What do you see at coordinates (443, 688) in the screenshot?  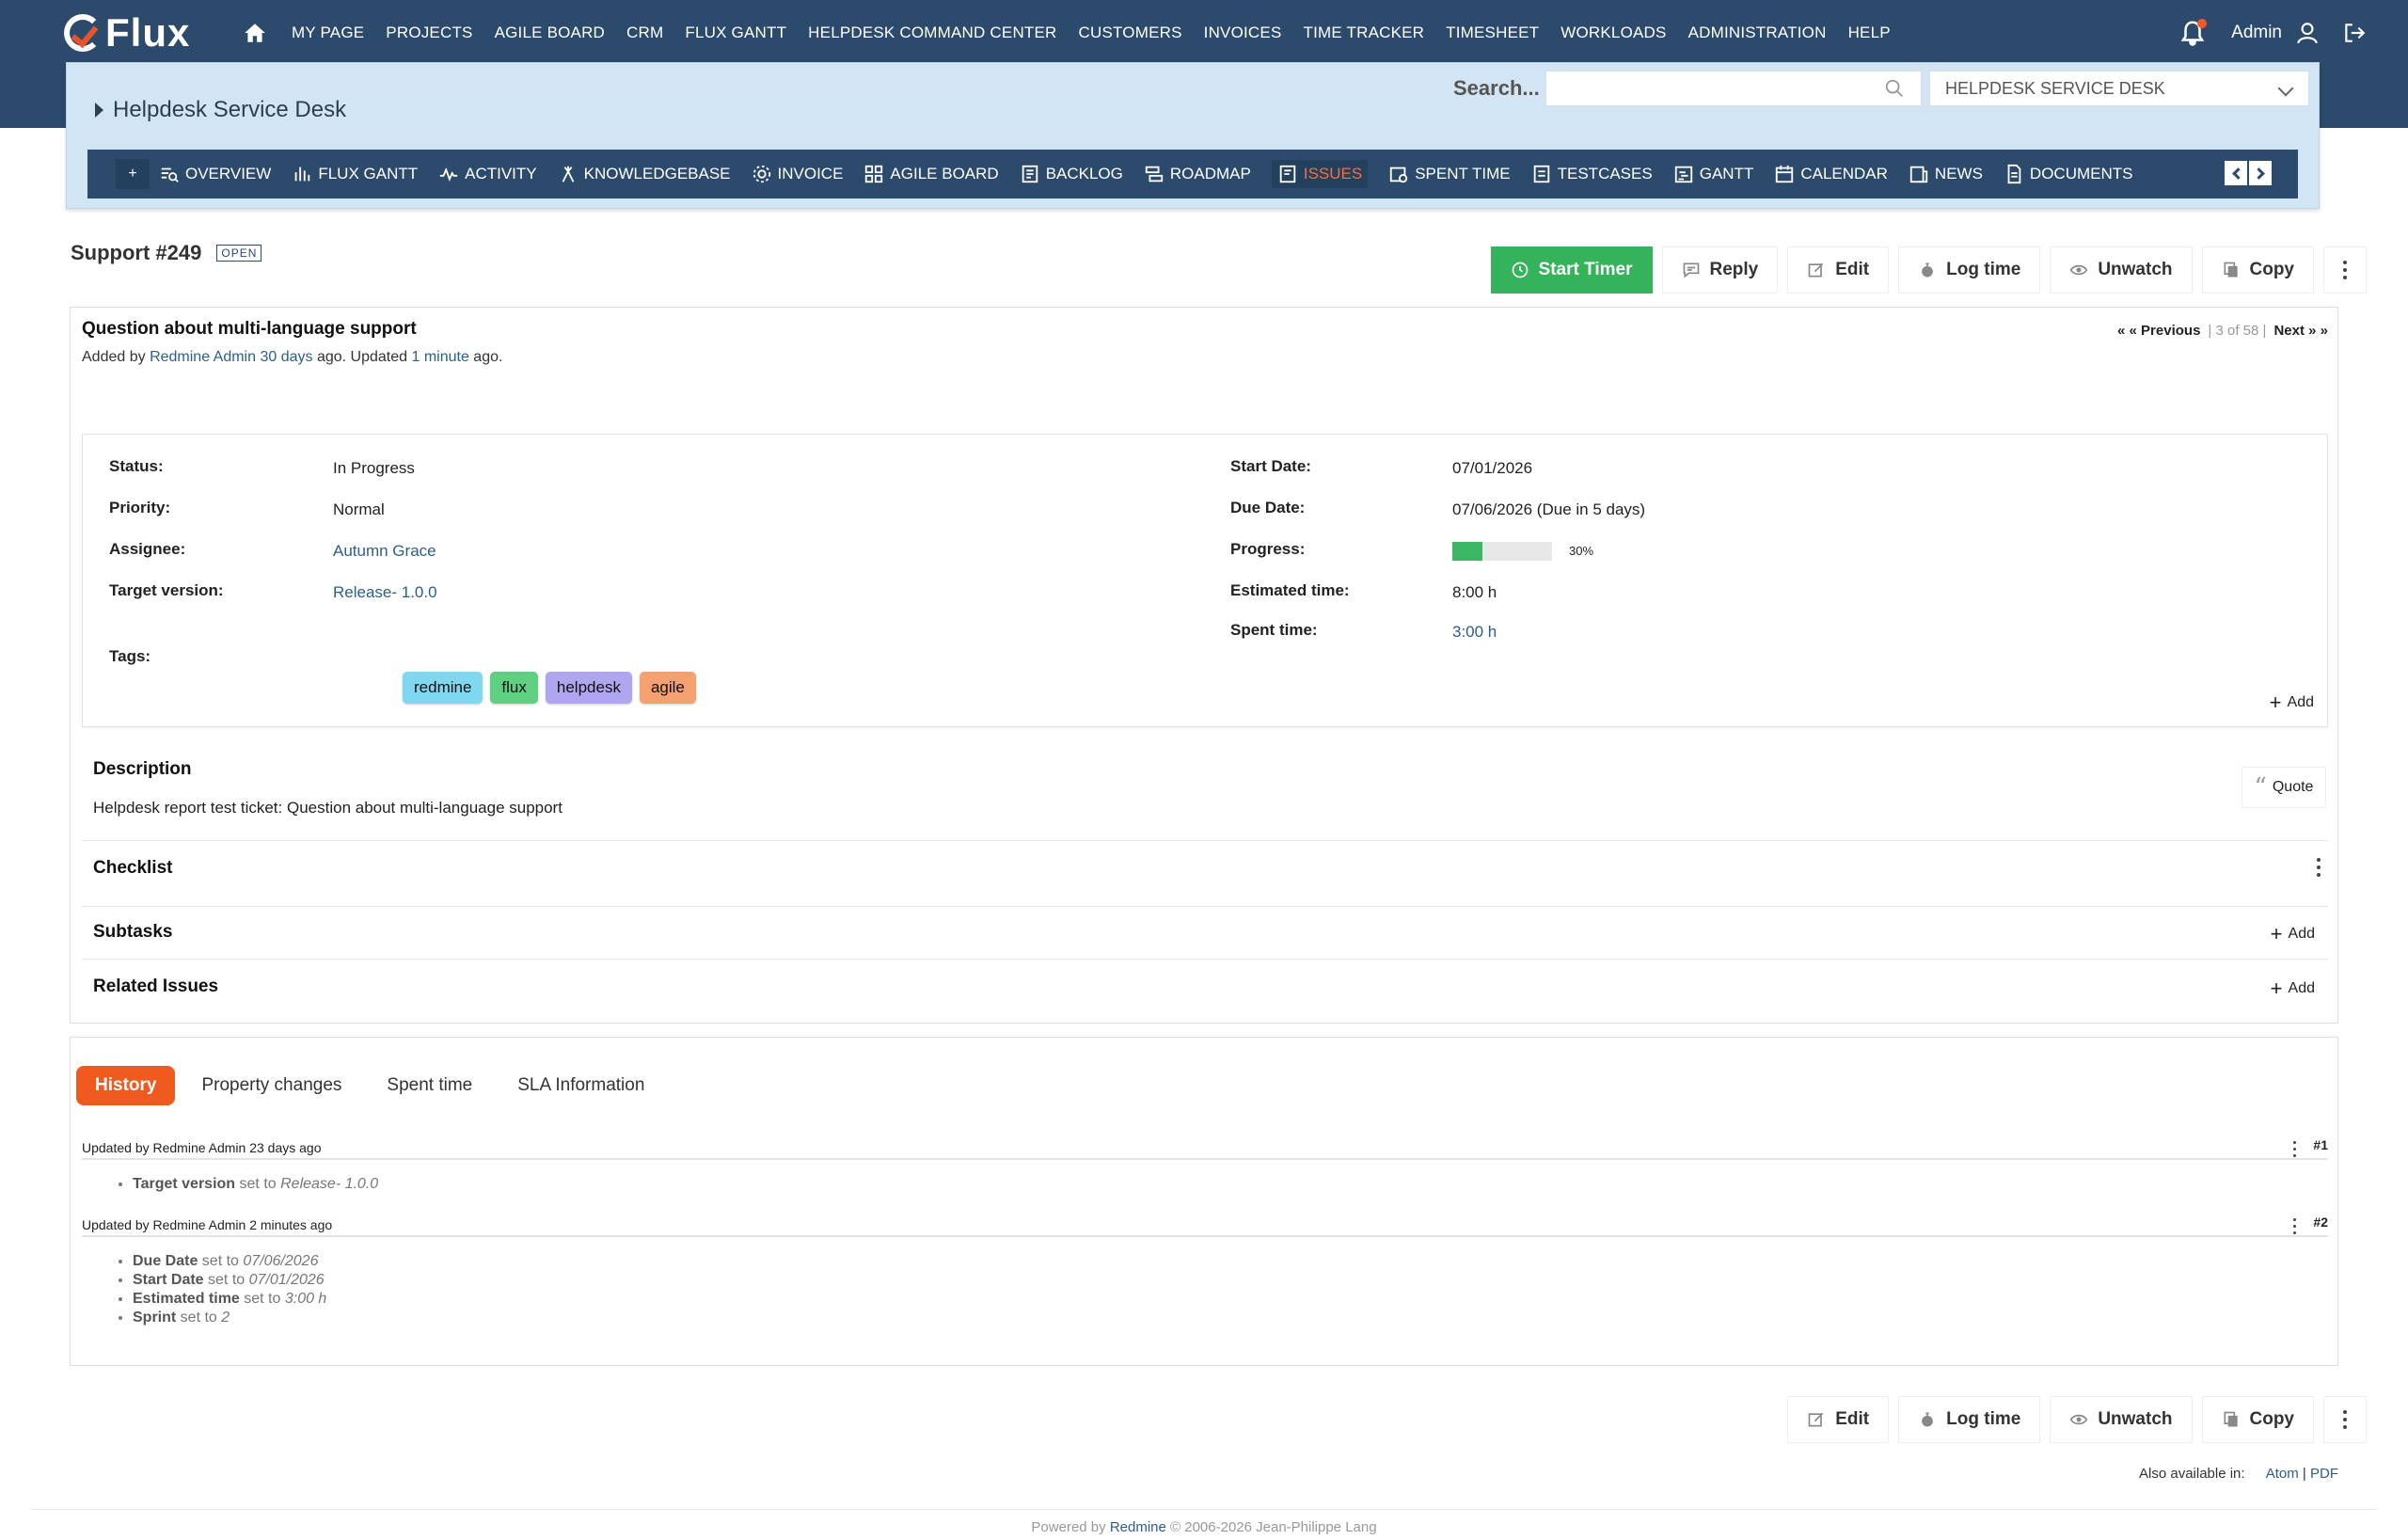 I see `tag-redmine: redmine` at bounding box center [443, 688].